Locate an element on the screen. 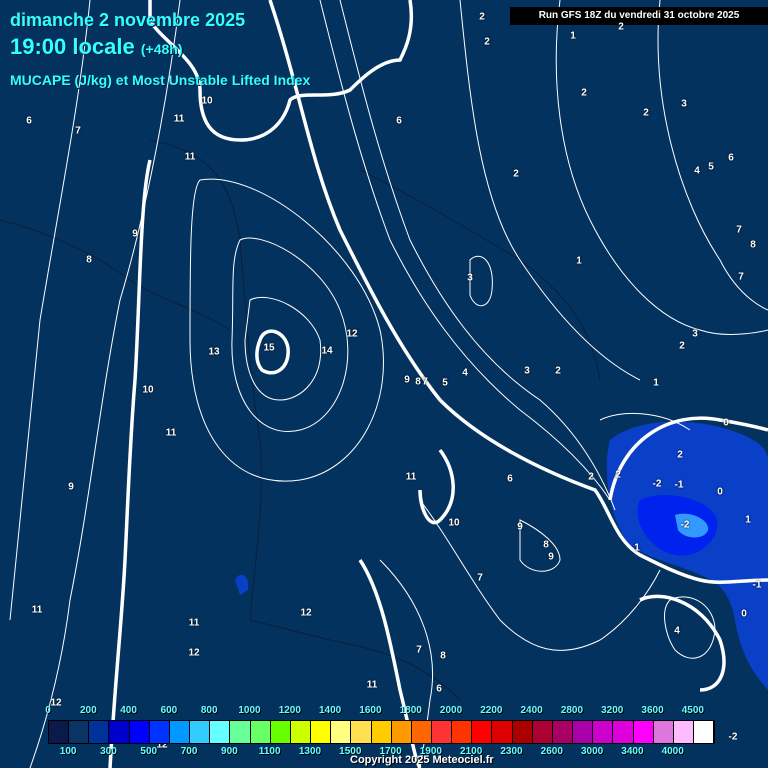 The height and width of the screenshot is (768, 768). colorbar-label: 2300 is located at coordinates (511, 751).